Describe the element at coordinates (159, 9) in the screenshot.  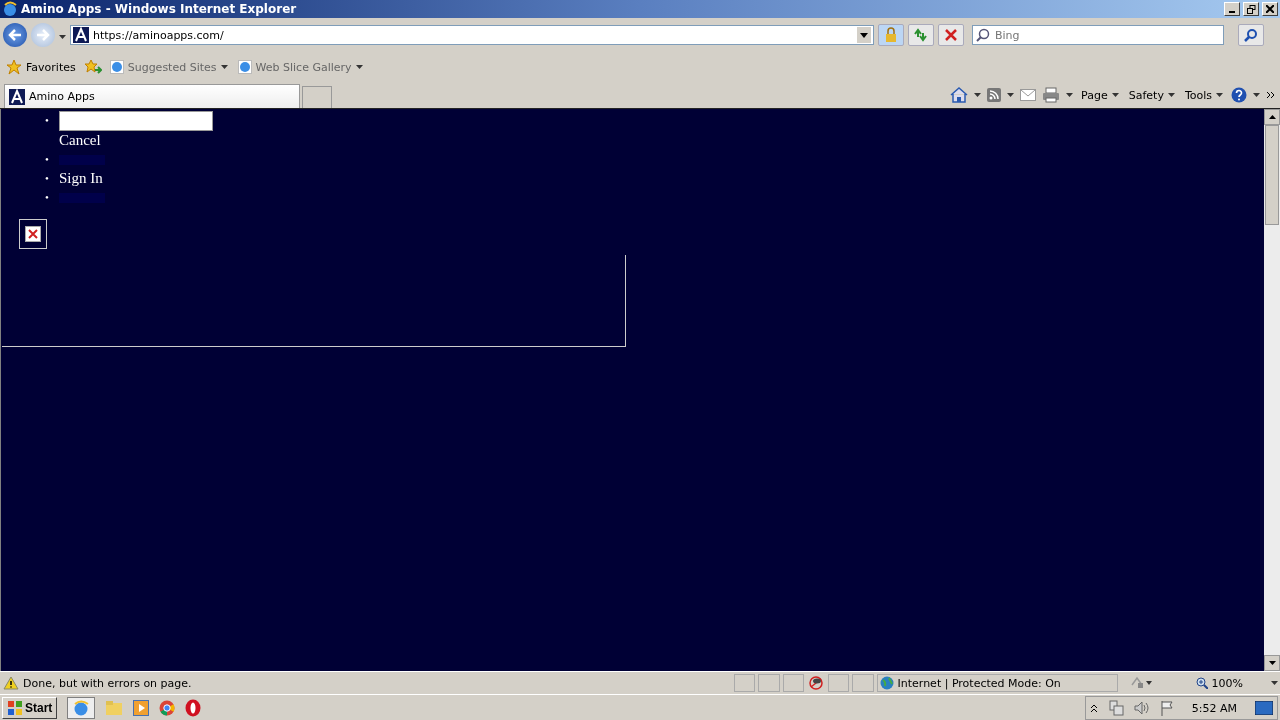
I see `window-title: Amino Apps - Windows Internet Explorer` at that location.